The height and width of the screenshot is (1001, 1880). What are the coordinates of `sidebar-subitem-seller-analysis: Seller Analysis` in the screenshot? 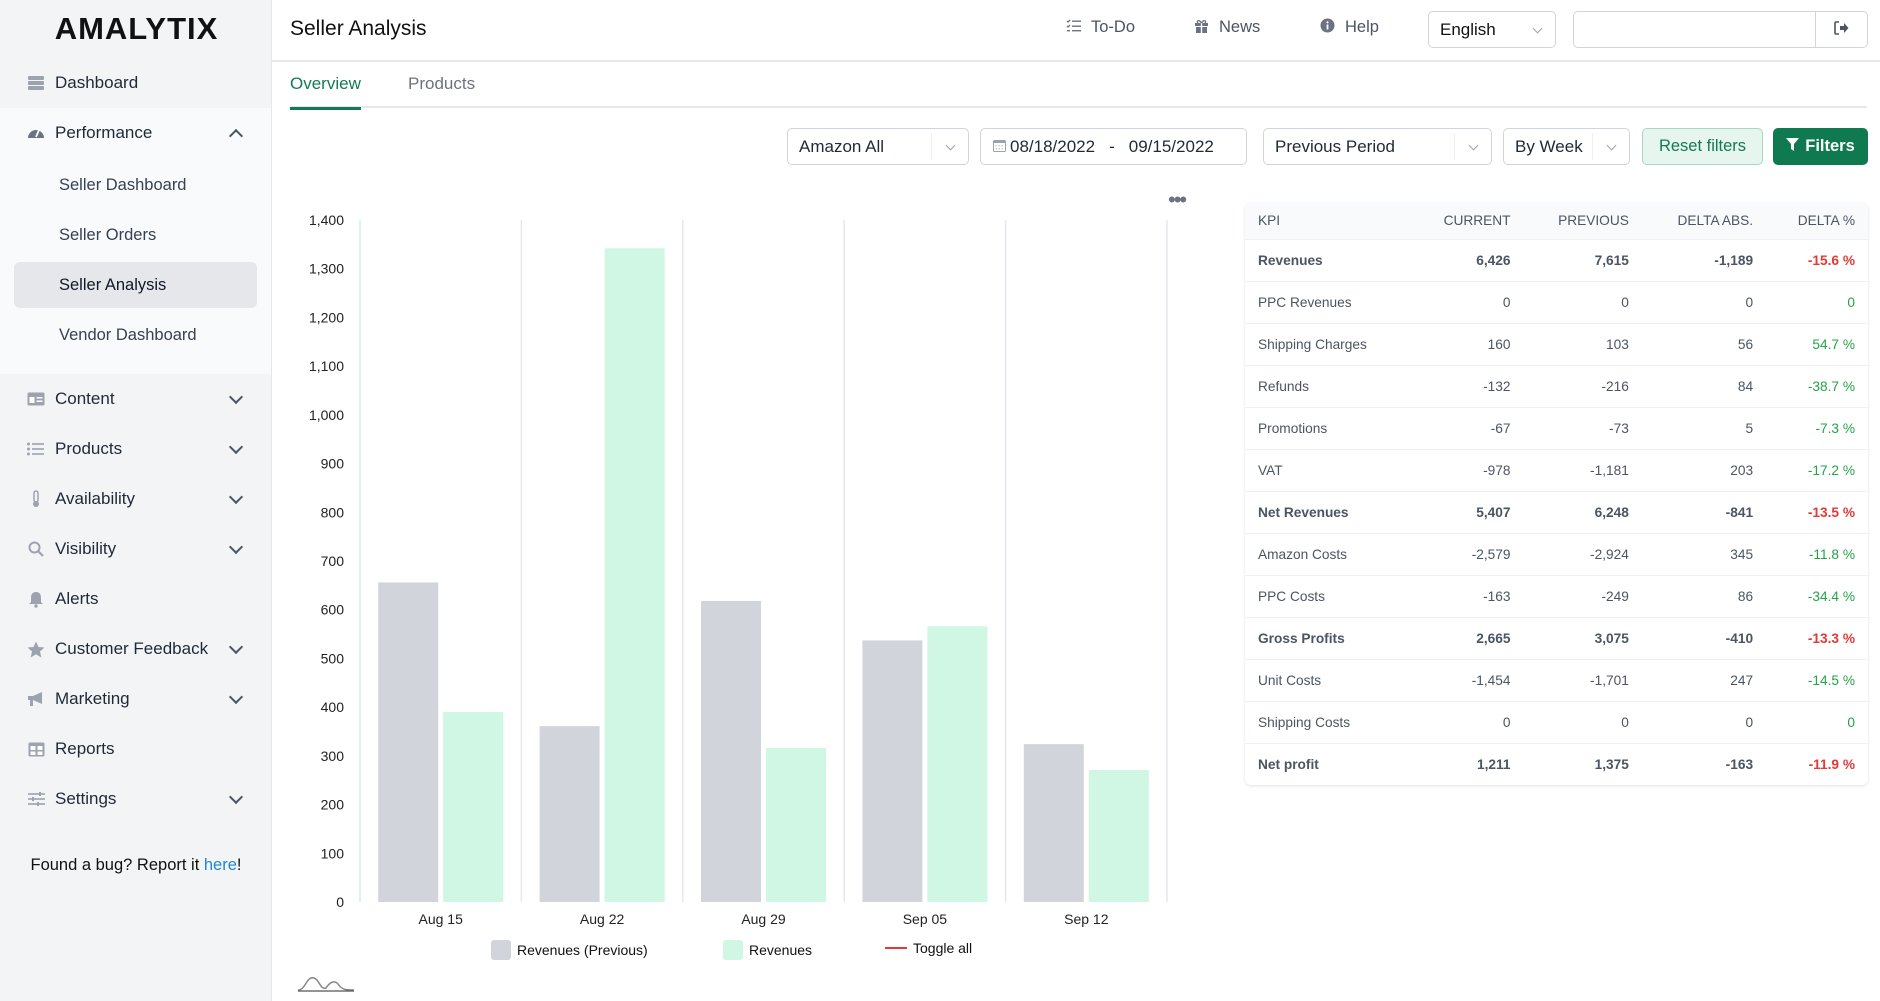 It's located at (135, 285).